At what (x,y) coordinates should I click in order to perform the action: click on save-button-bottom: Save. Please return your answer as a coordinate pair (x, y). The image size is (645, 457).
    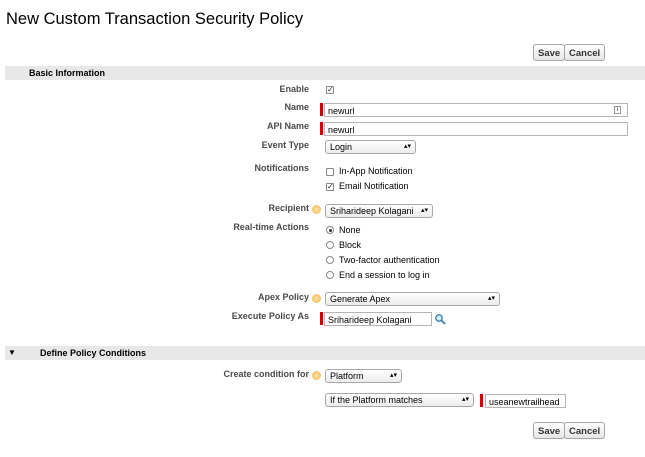
    Looking at the image, I should click on (549, 430).